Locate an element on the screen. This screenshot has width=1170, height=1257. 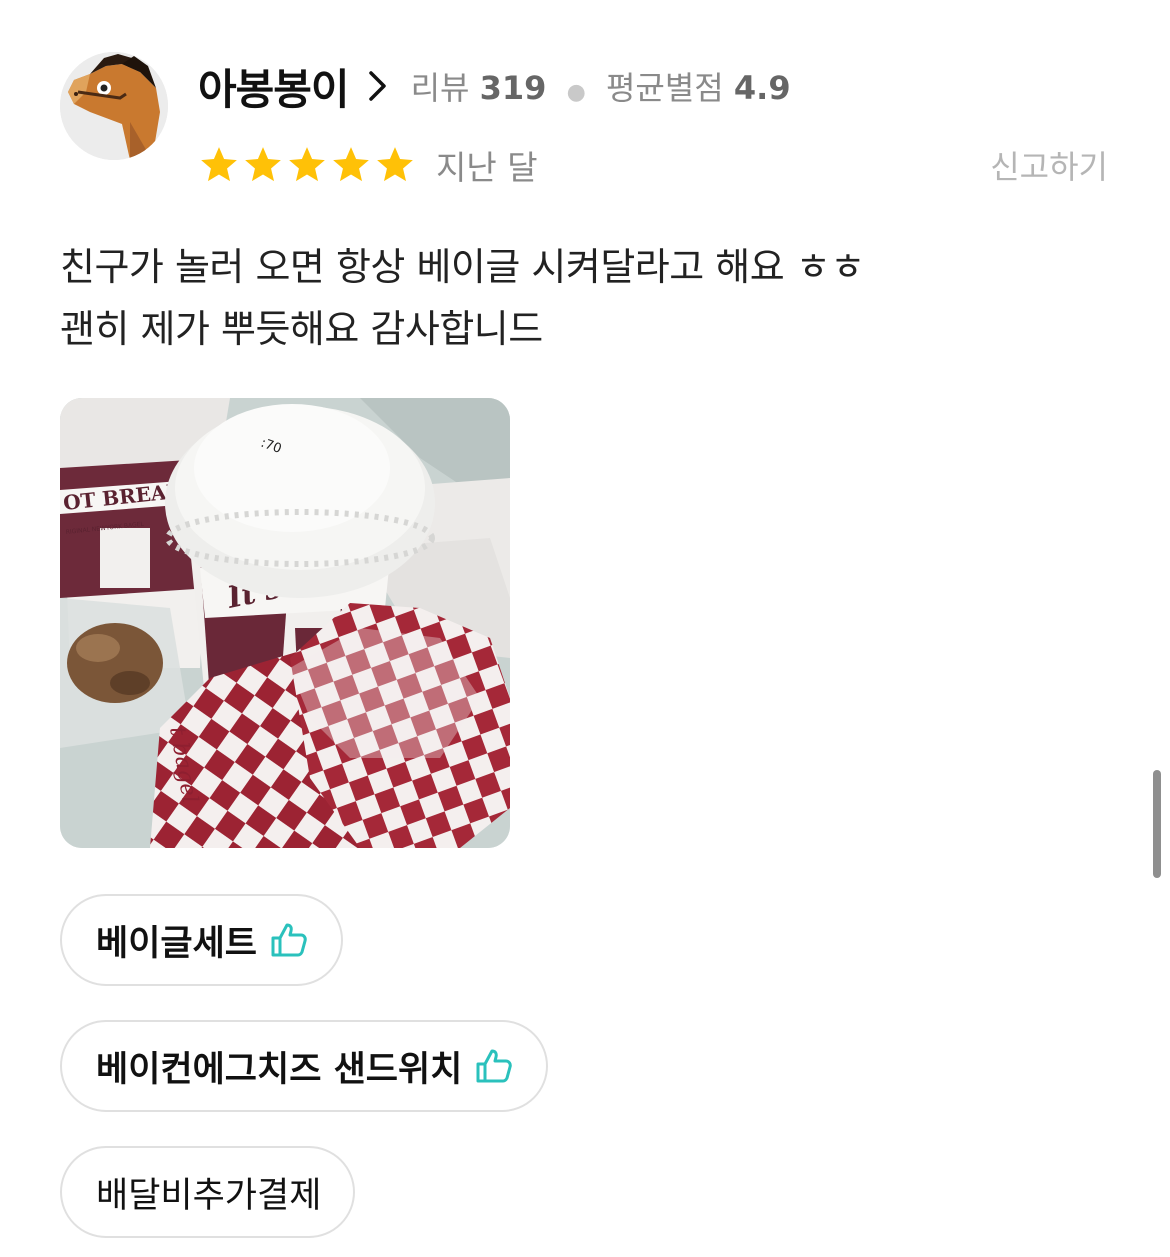
review-text-line: 친구가 놀러 오면 항상 베이글 시켜달라고 해요 ㅎㅎ is located at coordinates (462, 267).